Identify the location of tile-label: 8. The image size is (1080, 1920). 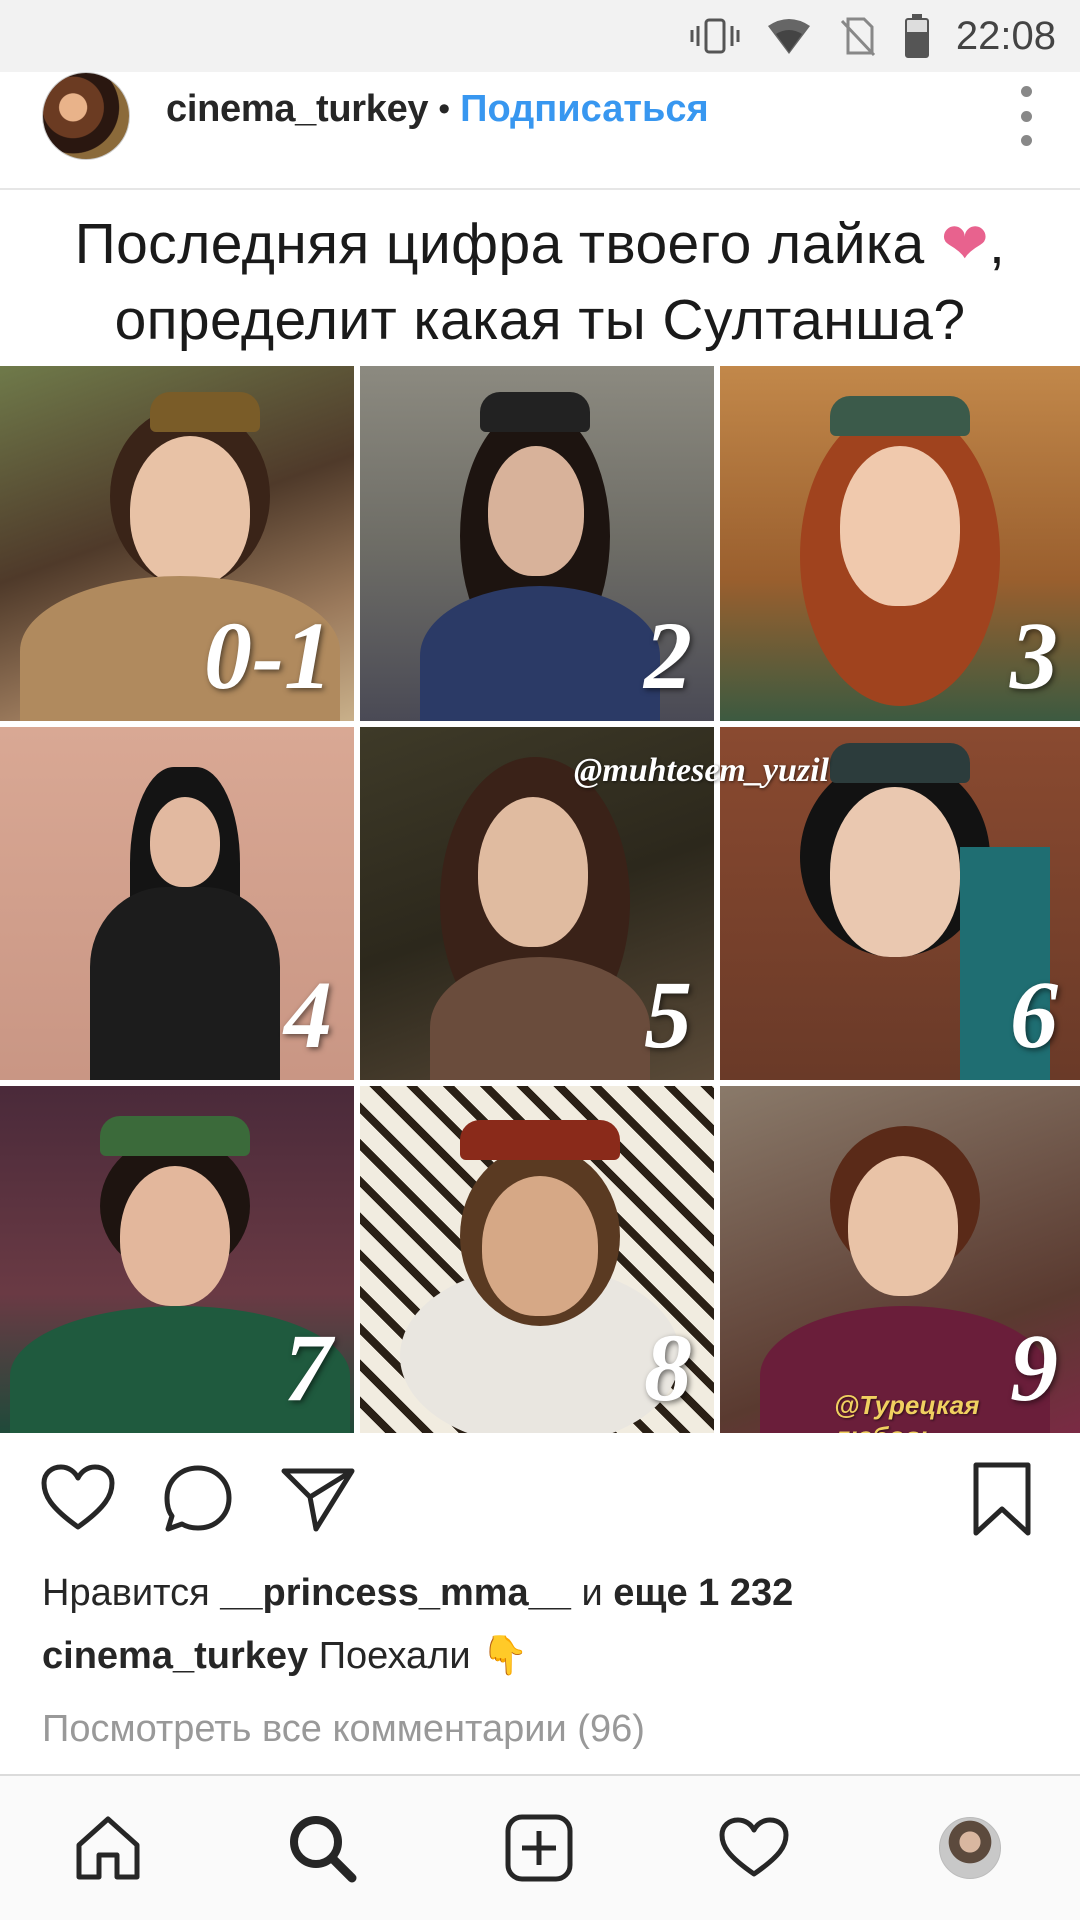
(668, 1367).